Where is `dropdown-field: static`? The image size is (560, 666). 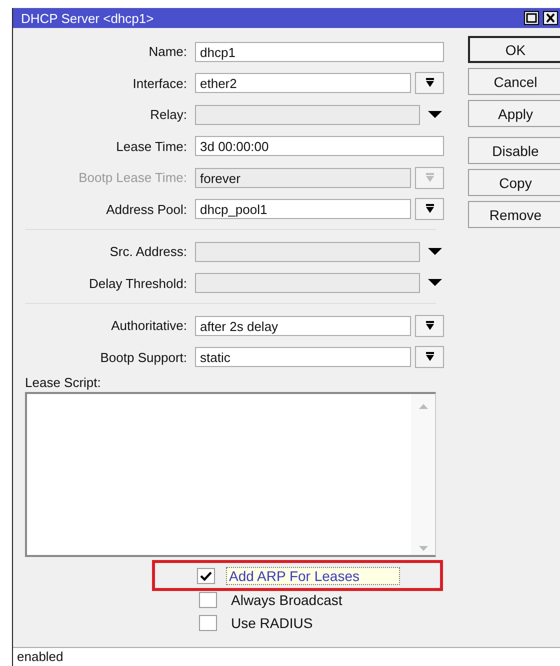
dropdown-field: static is located at coordinates (303, 357).